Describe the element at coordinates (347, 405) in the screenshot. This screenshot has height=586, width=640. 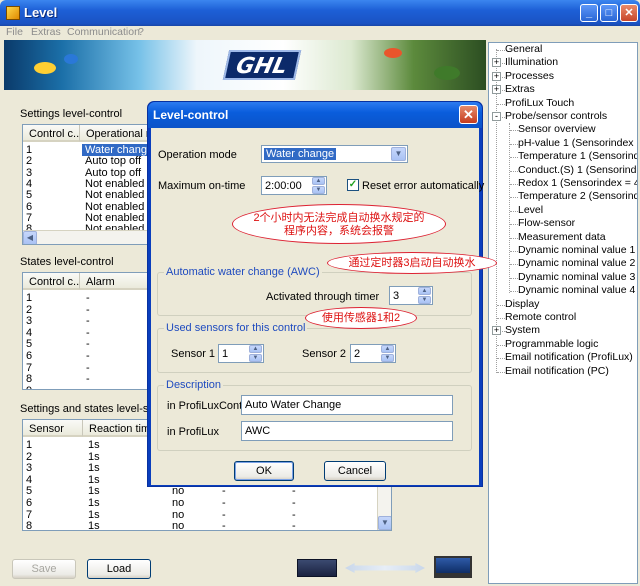
I see `desc-control-input: Auto Water Change` at that location.